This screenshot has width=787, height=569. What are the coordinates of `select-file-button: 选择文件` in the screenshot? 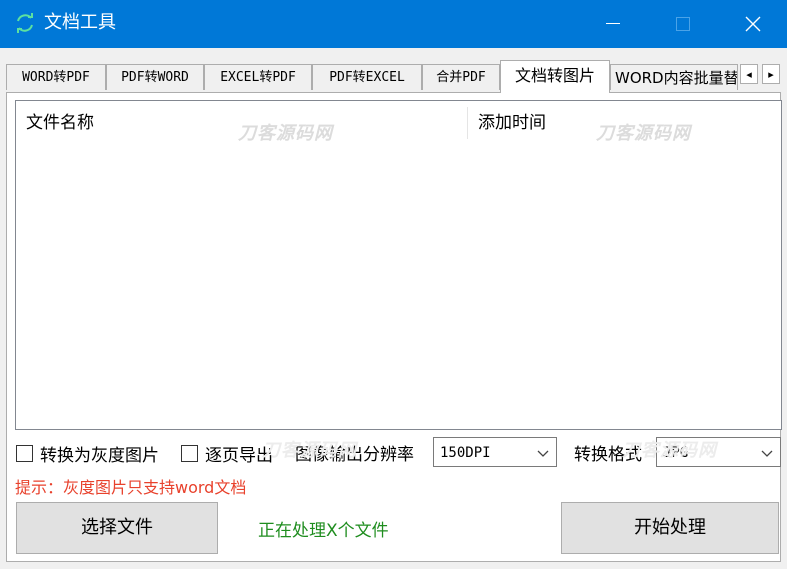 It's located at (117, 528).